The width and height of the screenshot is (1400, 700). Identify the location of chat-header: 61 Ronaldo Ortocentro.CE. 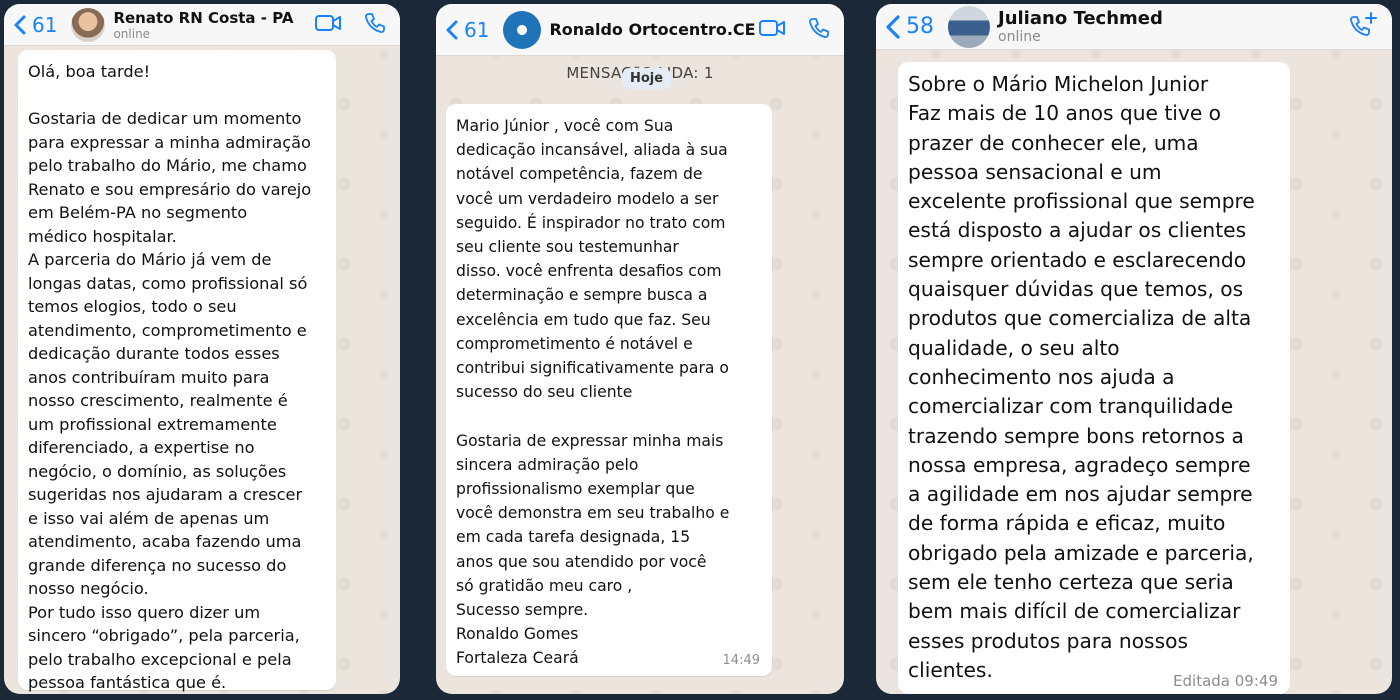
(640, 30).